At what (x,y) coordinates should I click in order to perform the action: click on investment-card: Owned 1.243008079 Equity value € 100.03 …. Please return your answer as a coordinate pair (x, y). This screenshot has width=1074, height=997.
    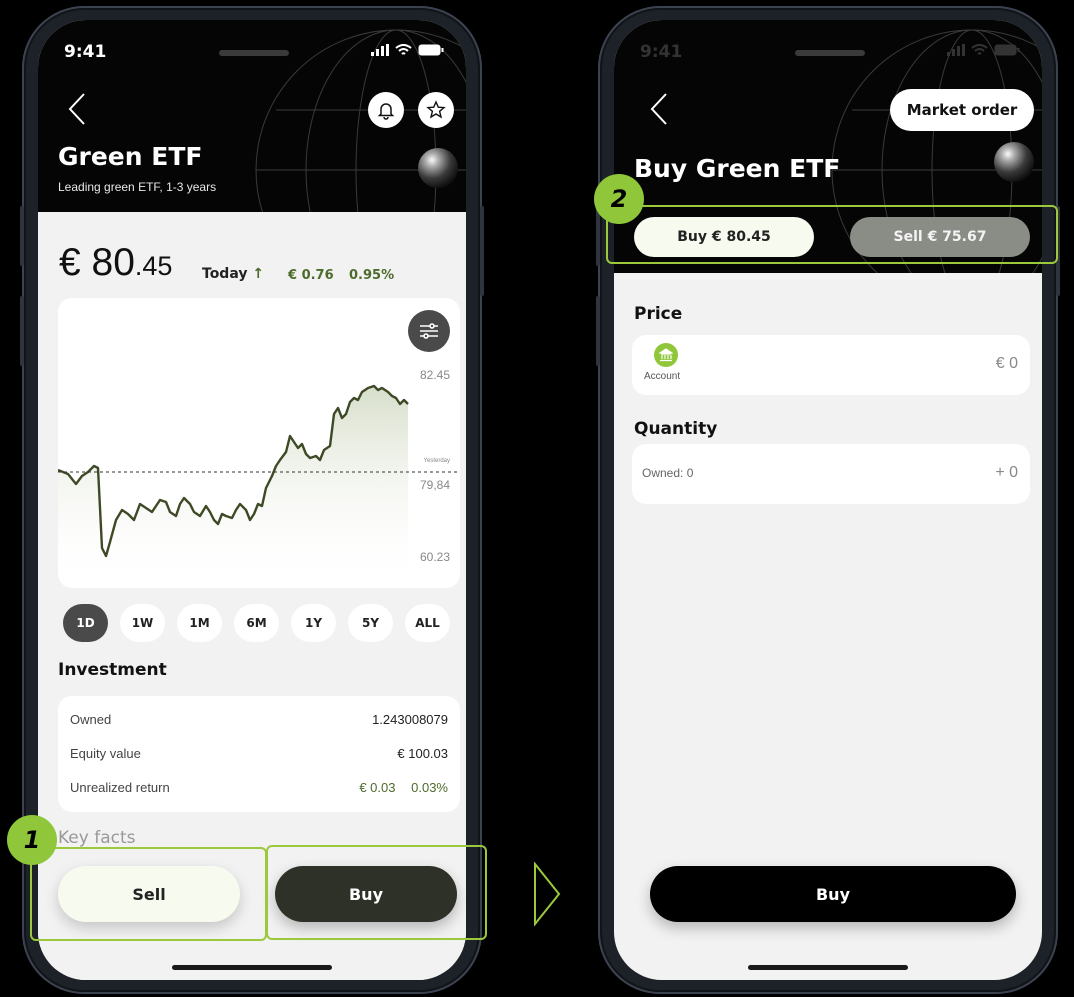
    Looking at the image, I should click on (259, 754).